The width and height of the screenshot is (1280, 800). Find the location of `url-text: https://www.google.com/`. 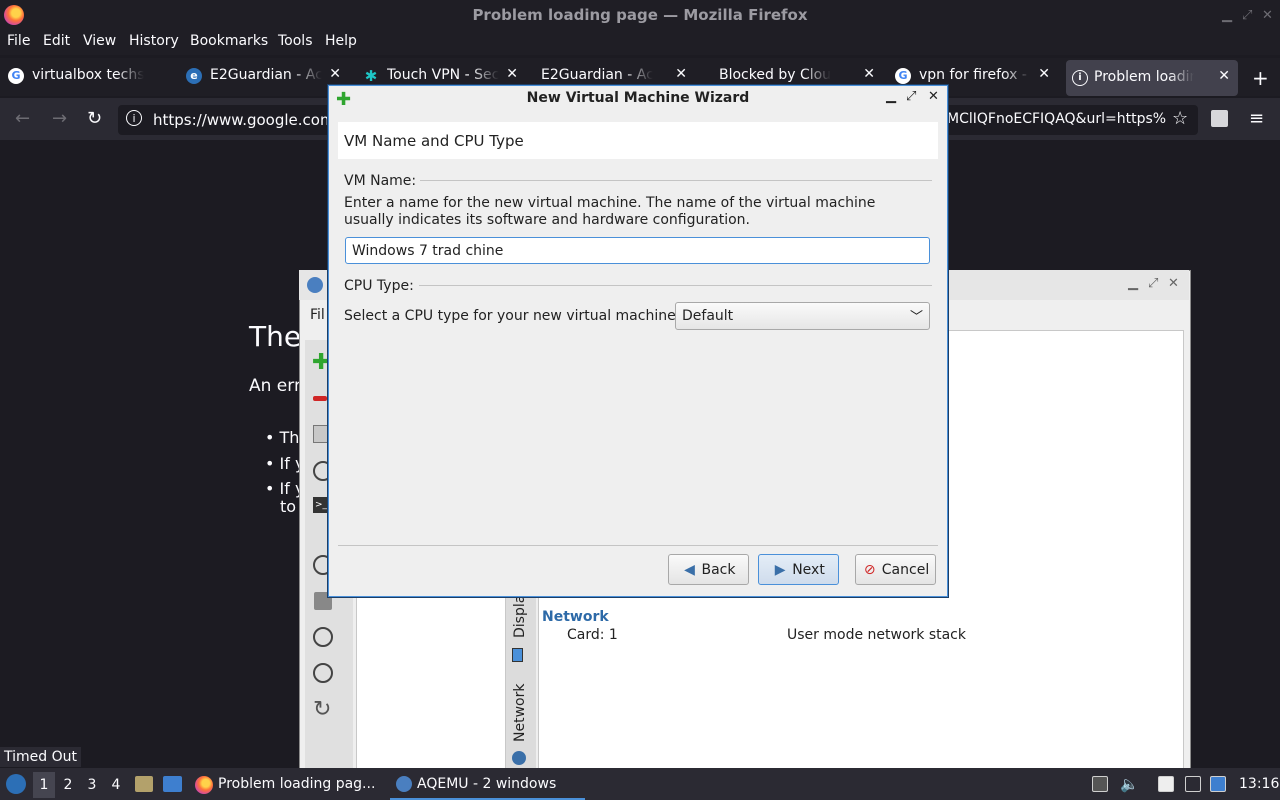

url-text: https://www.google.com/ is located at coordinates (246, 120).